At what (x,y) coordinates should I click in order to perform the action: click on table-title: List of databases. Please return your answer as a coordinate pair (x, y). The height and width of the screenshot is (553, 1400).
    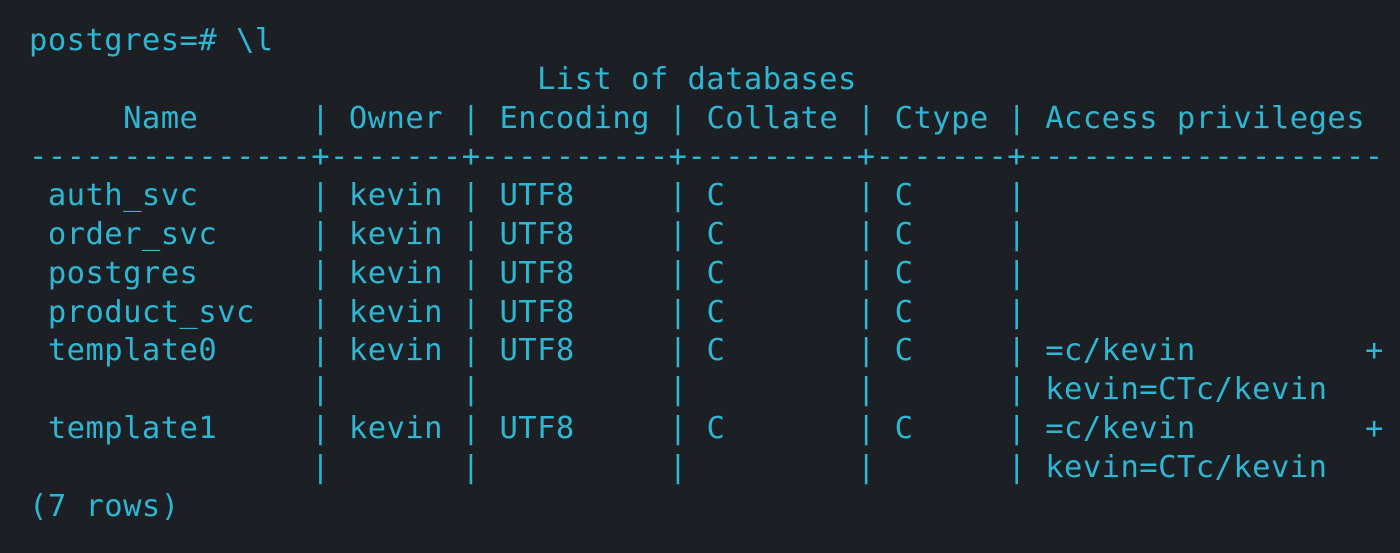
    Looking at the image, I should click on (696, 79).